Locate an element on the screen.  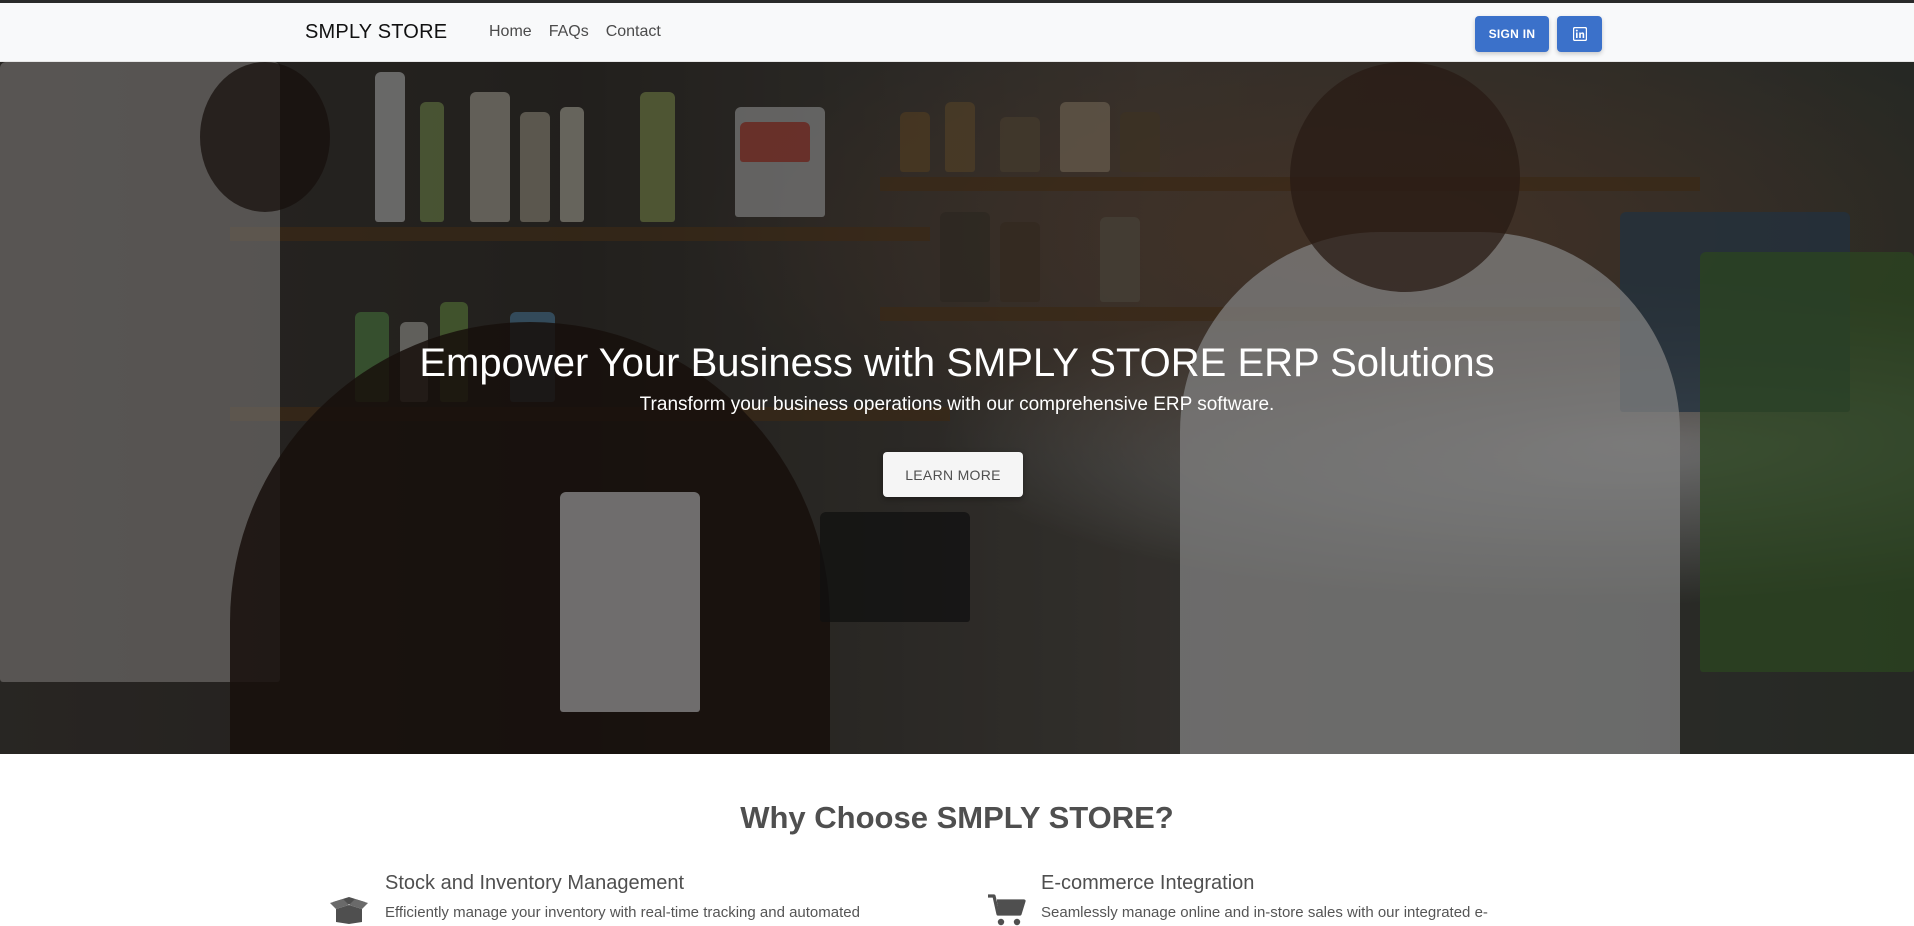
learn-more-button: LEARN MORE is located at coordinates (953, 474).